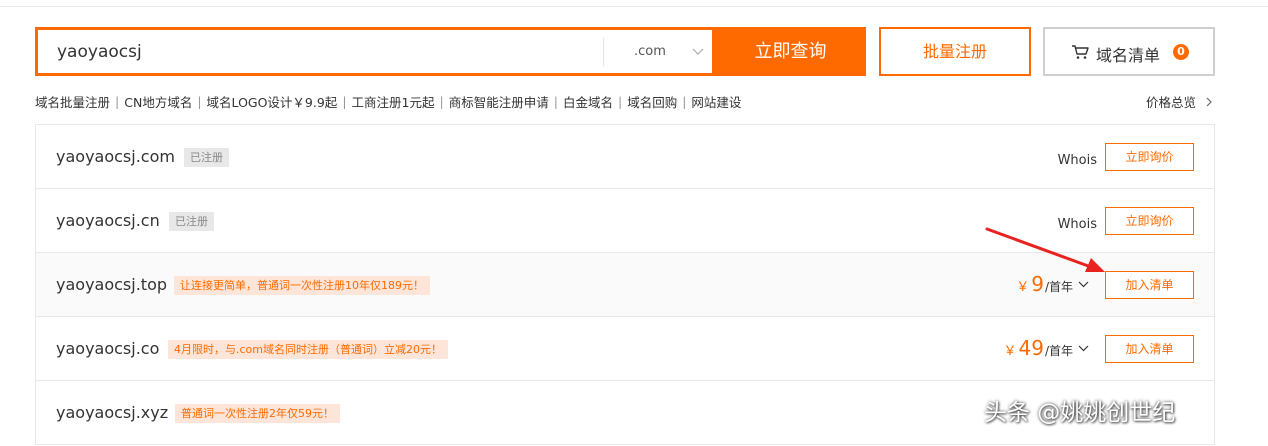 The image size is (1268, 446). I want to click on link-business-registration: 工商注册1元起, so click(393, 101).